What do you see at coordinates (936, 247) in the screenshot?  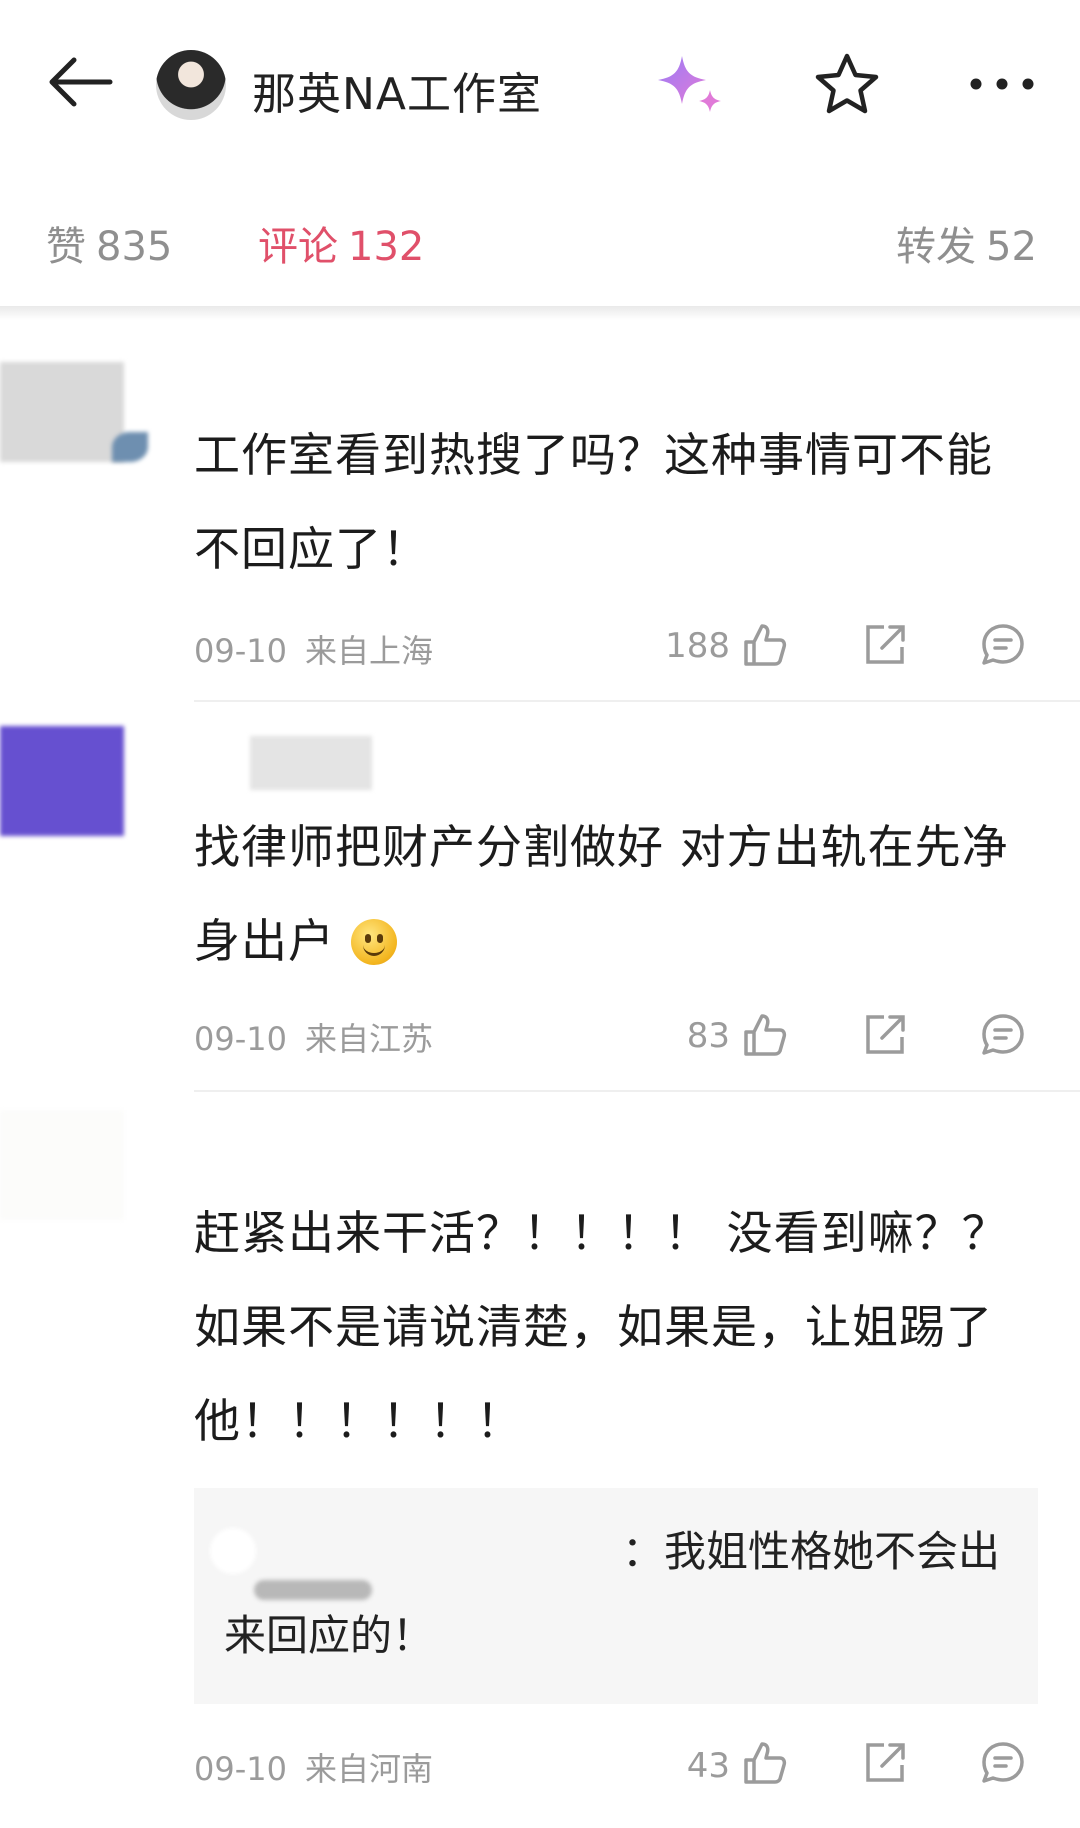 I see `tab-reposts-label: 转发` at bounding box center [936, 247].